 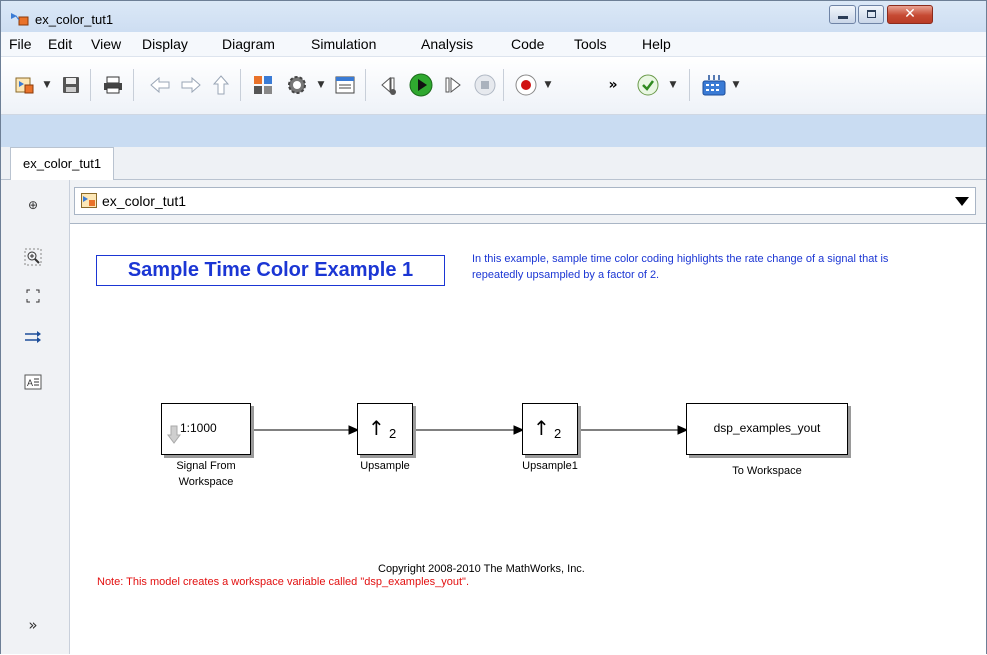 I want to click on block-to-workspace-variable: dsp_examples_yout, so click(x=767, y=428).